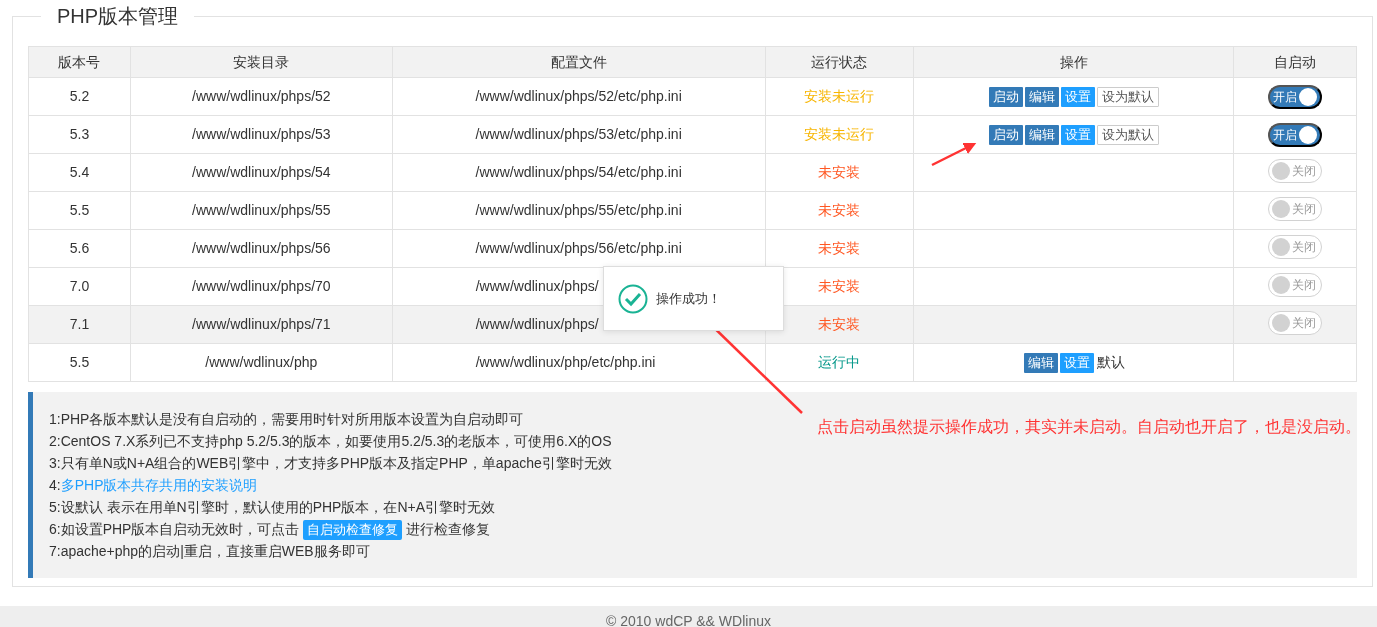 The image size is (1377, 627). Describe the element at coordinates (566, 362) in the screenshot. I see `table-cell-text: /www/wdlinux/php/etc/php.ini` at that location.